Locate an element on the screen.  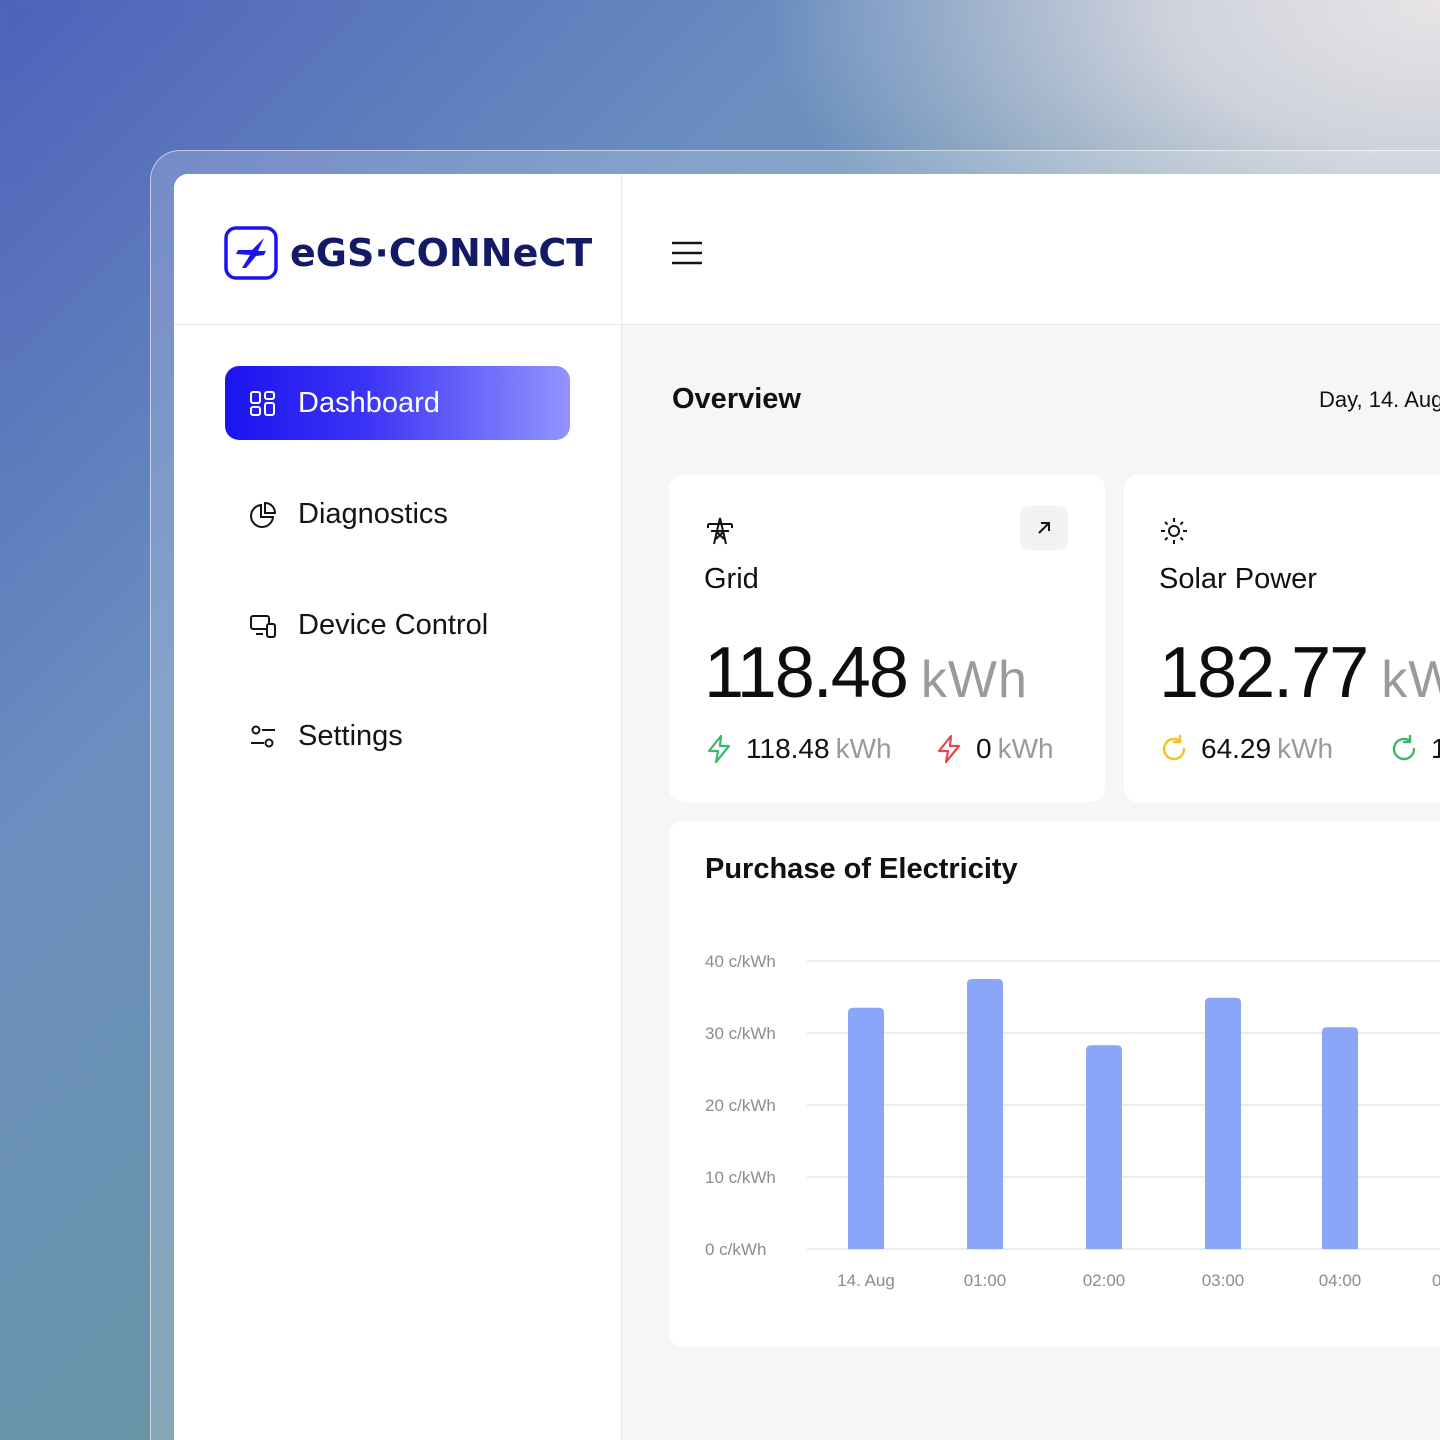
sidebar-item-label: Dashboard is located at coordinates (369, 403).